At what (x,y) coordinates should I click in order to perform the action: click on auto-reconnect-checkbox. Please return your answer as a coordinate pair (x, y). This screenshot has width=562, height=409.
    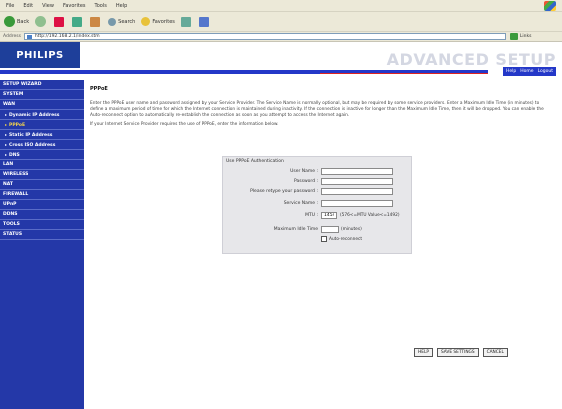
    Looking at the image, I should click on (324, 239).